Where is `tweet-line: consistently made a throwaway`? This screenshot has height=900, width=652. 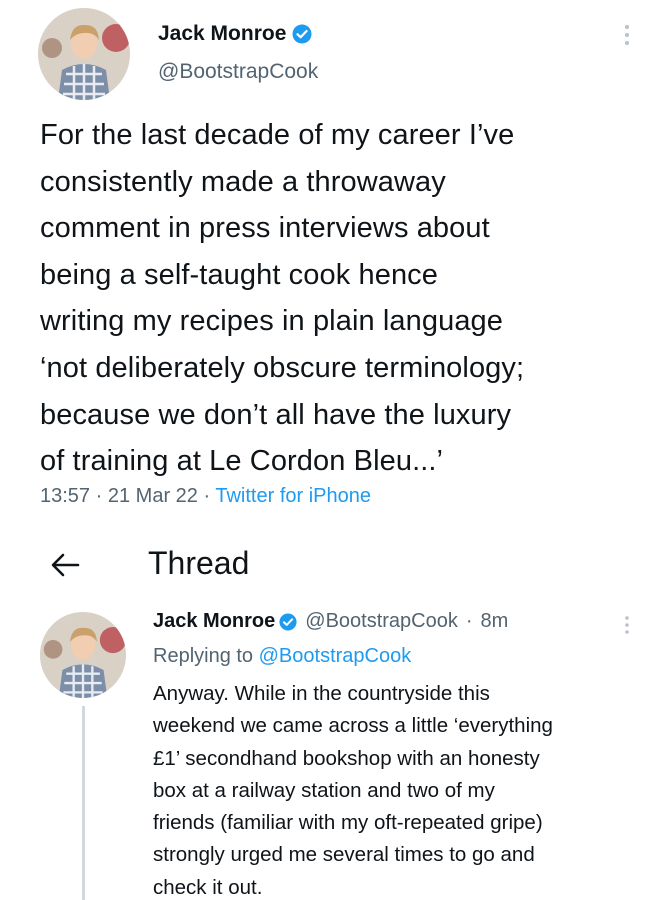
tweet-line: consistently made a throwaway is located at coordinates (243, 181).